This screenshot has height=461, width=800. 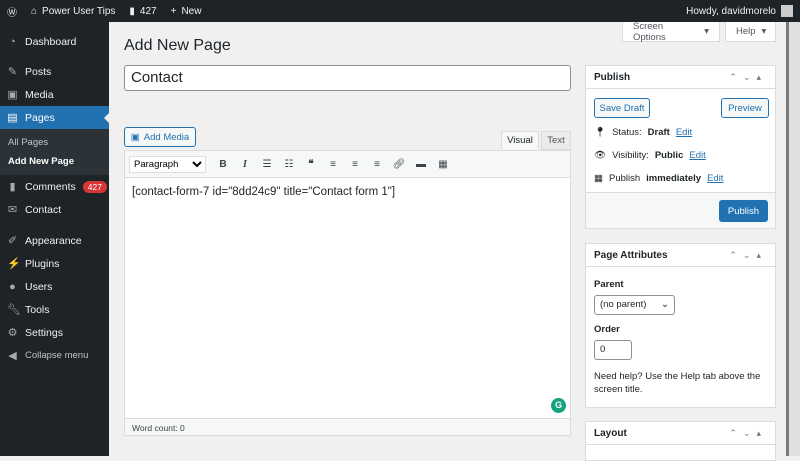 I want to click on numbered-list-icon: ☷, so click(x=289, y=164).